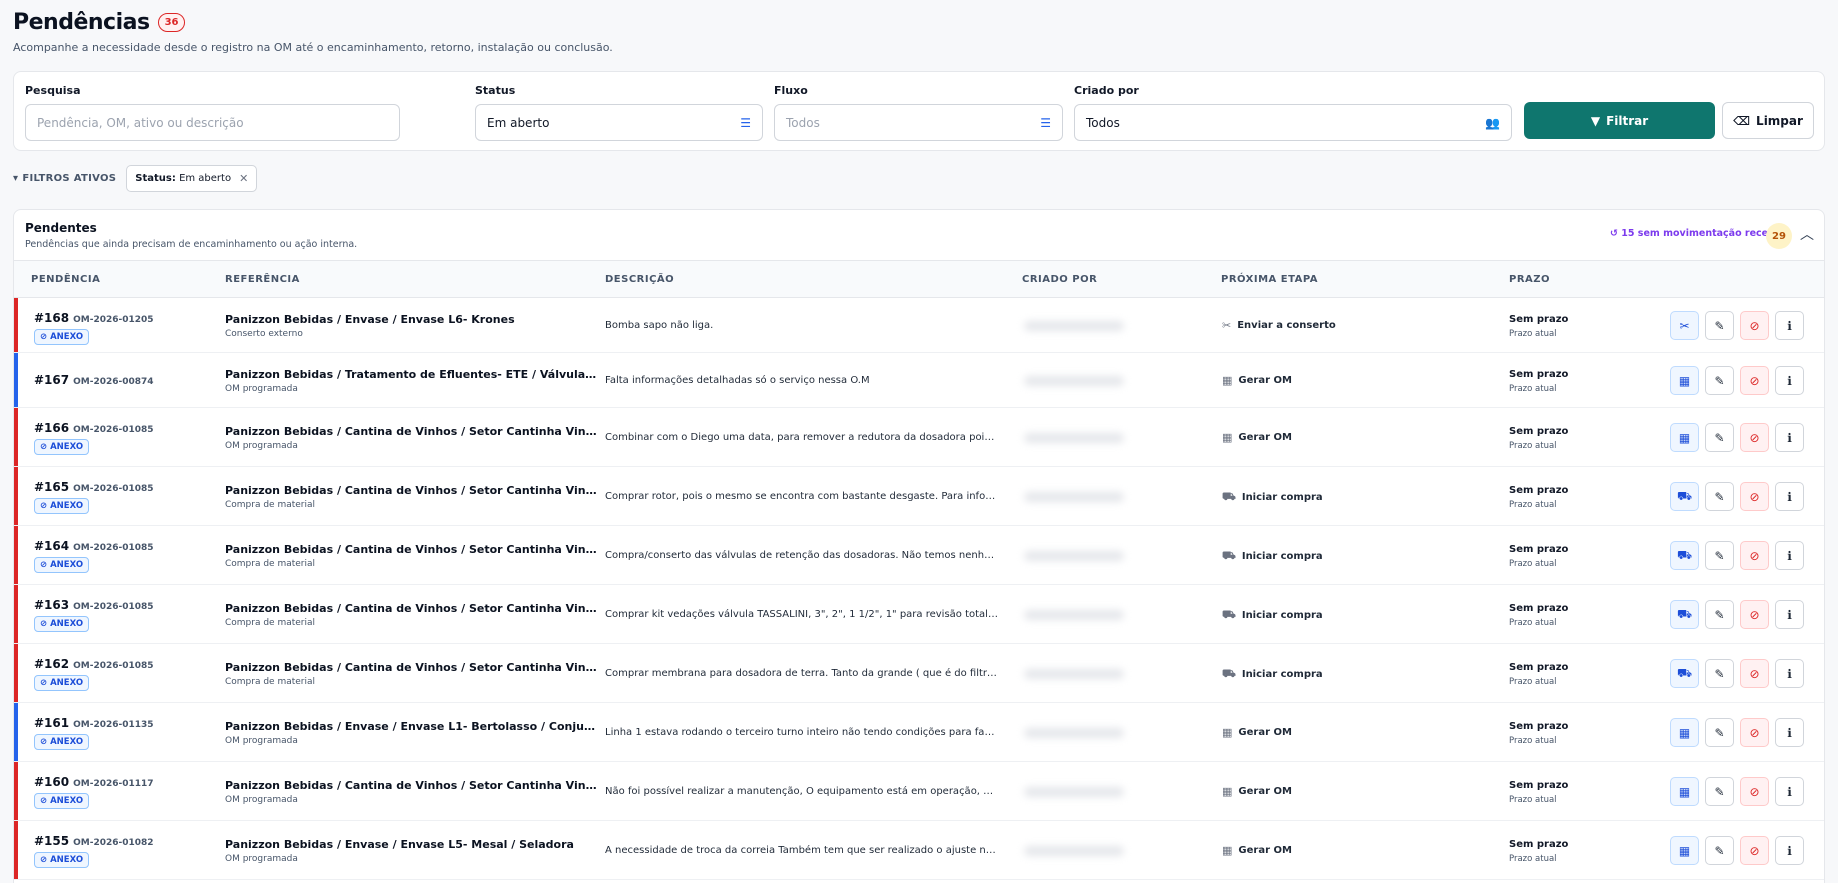 The height and width of the screenshot is (883, 1838). I want to click on clear-button-label: Limpar, so click(1779, 120).